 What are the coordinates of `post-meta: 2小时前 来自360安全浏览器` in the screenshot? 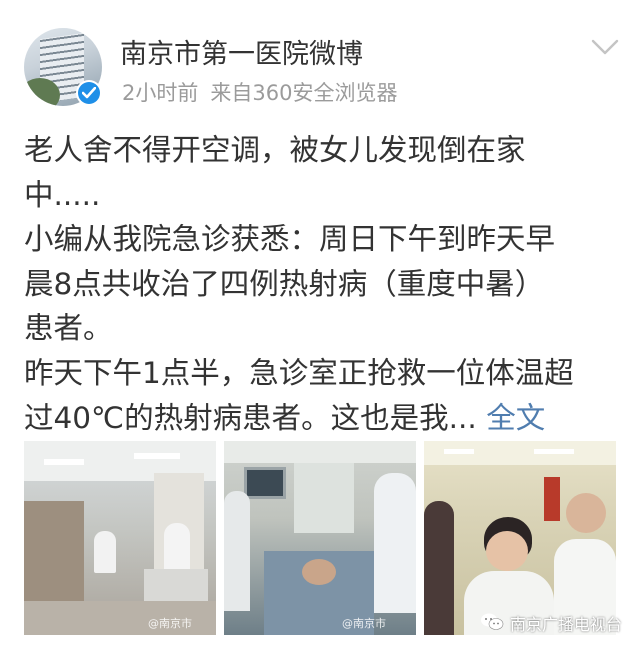 It's located at (265, 92).